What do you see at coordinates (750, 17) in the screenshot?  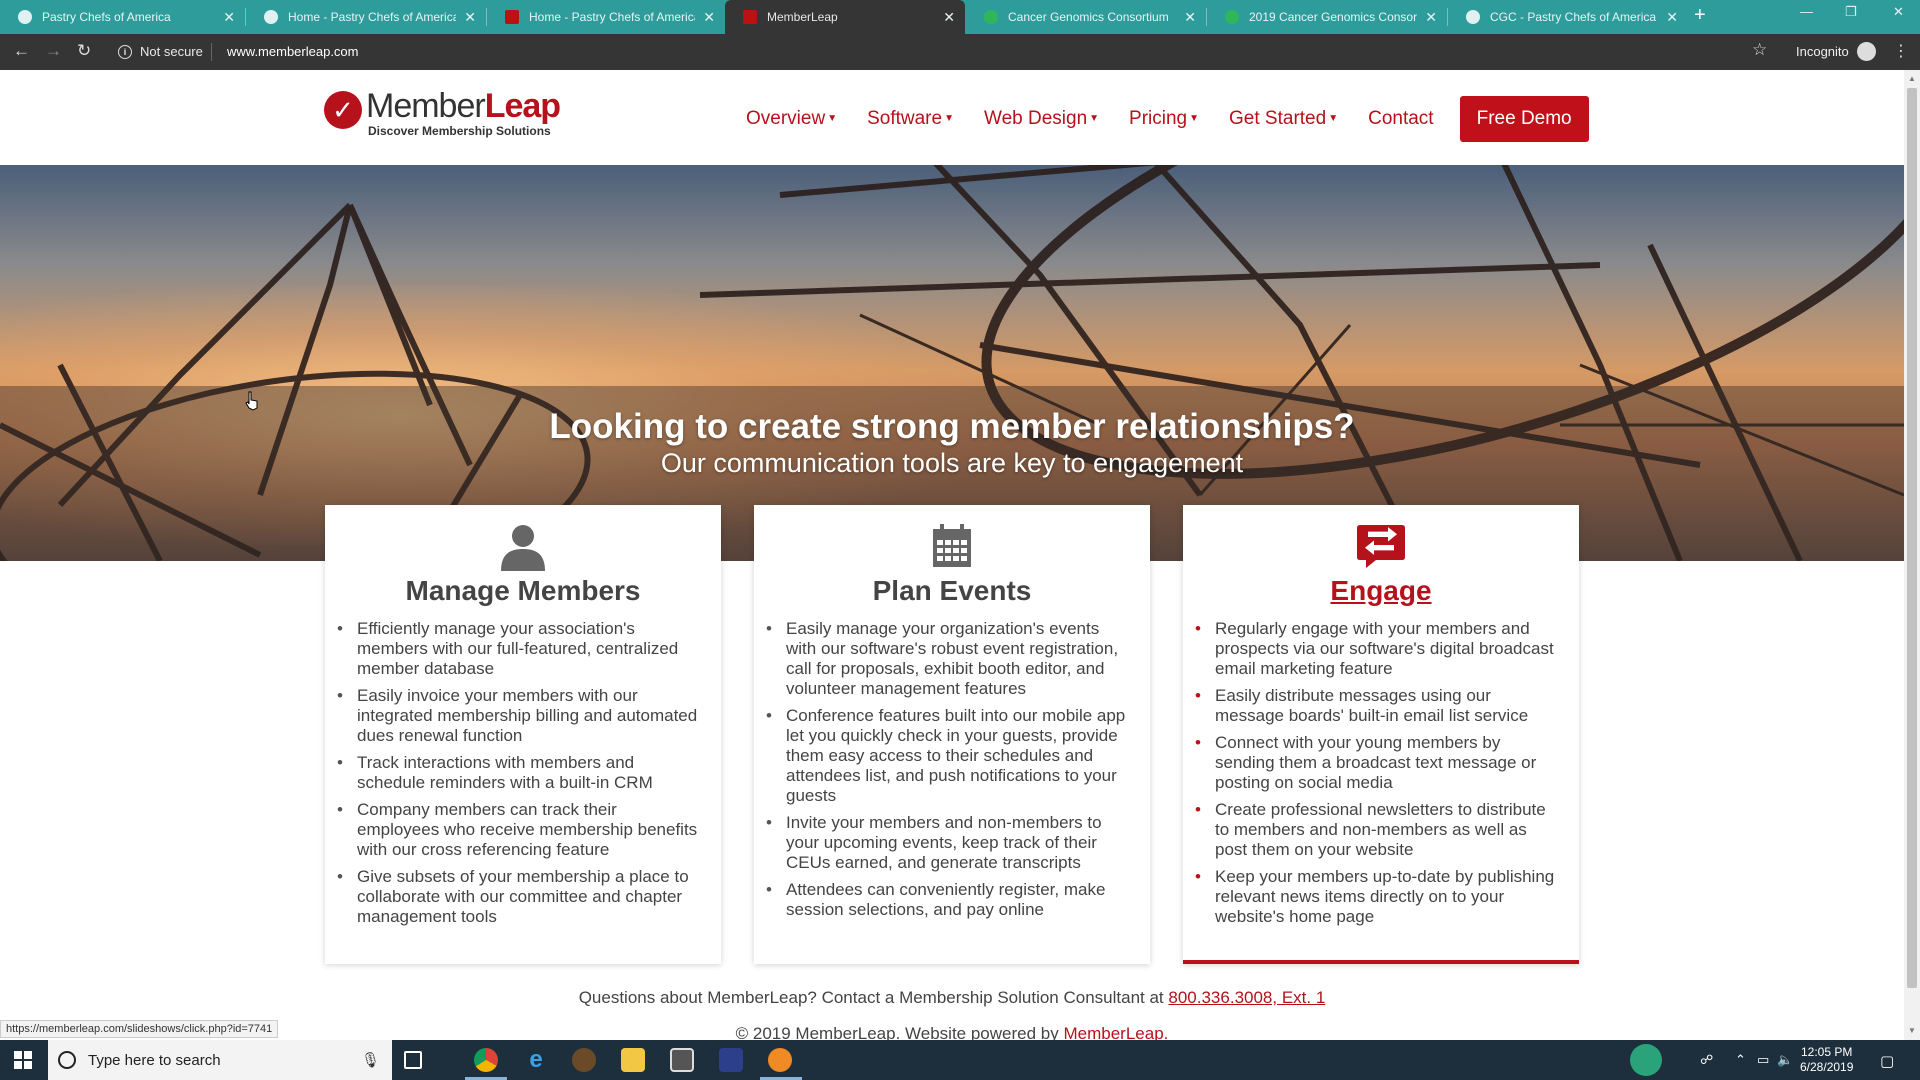 I see `memberleap-icon` at bounding box center [750, 17].